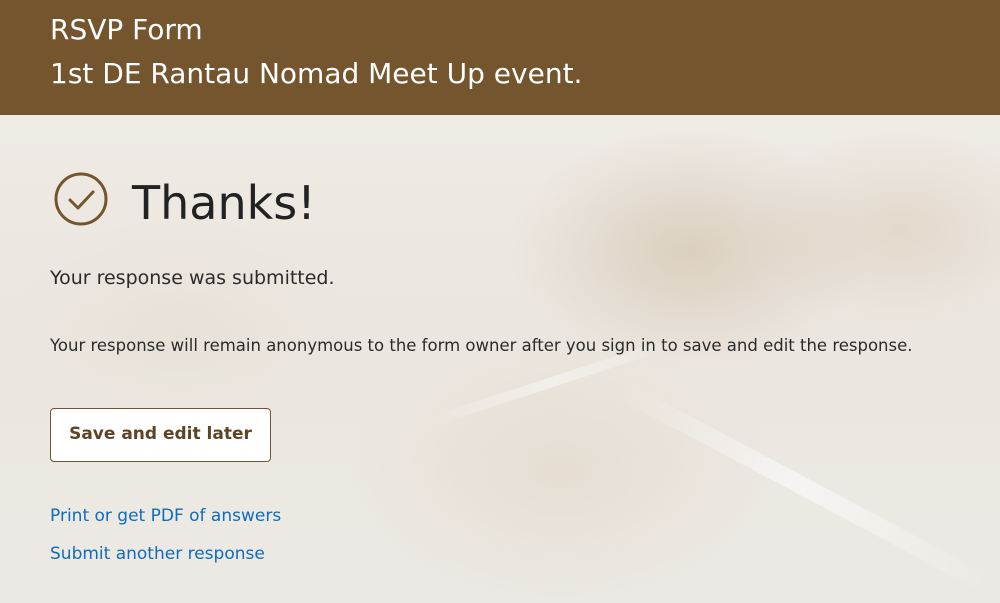 Image resolution: width=1000 pixels, height=603 pixels. What do you see at coordinates (316, 73) in the screenshot?
I see `event-title: 1st DE Rantau Nomad Meet Up event.` at bounding box center [316, 73].